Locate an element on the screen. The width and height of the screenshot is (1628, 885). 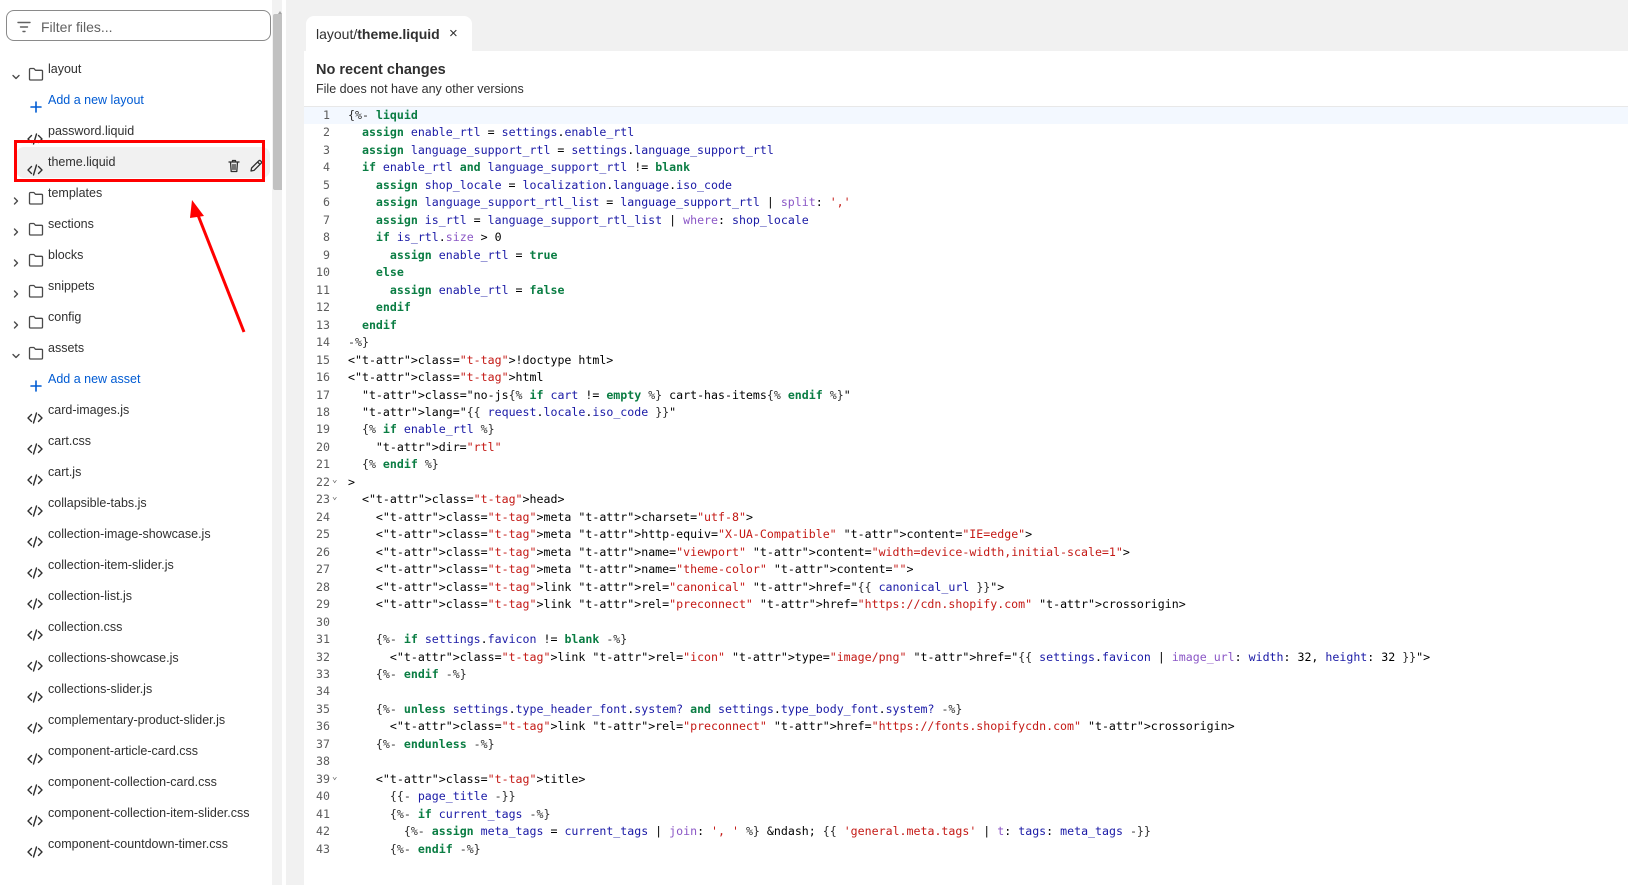
file-cart-css: cart.css is located at coordinates (141, 441).